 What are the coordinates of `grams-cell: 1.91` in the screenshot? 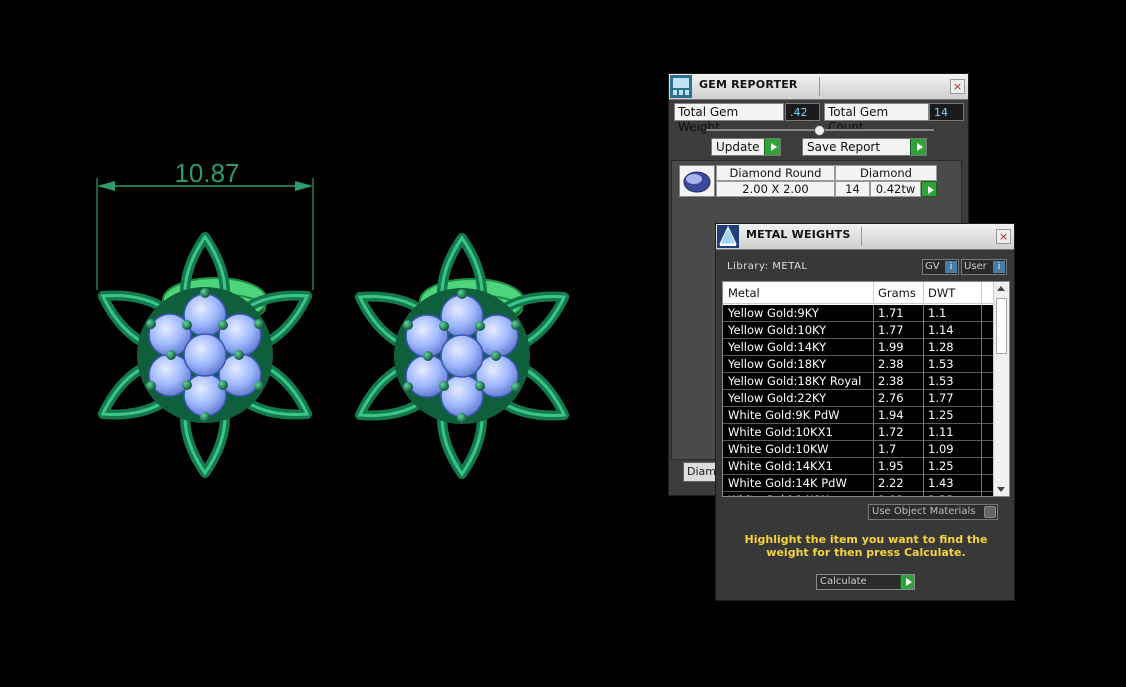 It's located at (891, 494).